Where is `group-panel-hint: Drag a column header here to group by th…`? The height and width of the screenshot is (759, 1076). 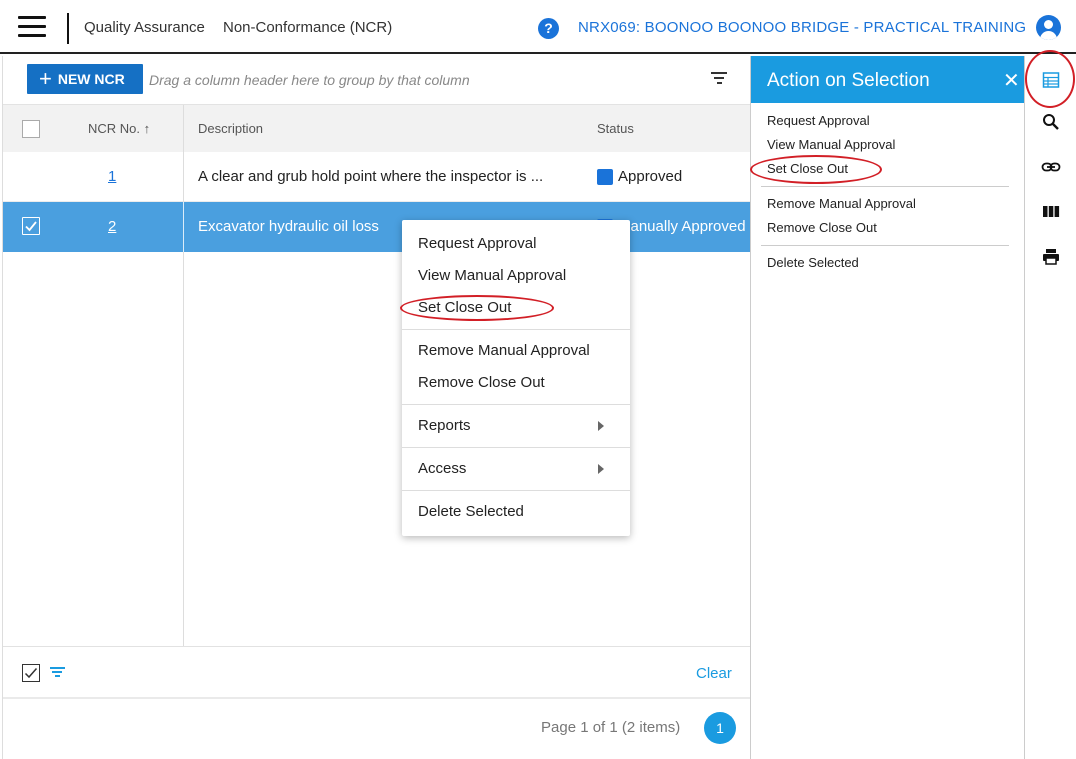
group-panel-hint: Drag a column header here to group by th… is located at coordinates (309, 80).